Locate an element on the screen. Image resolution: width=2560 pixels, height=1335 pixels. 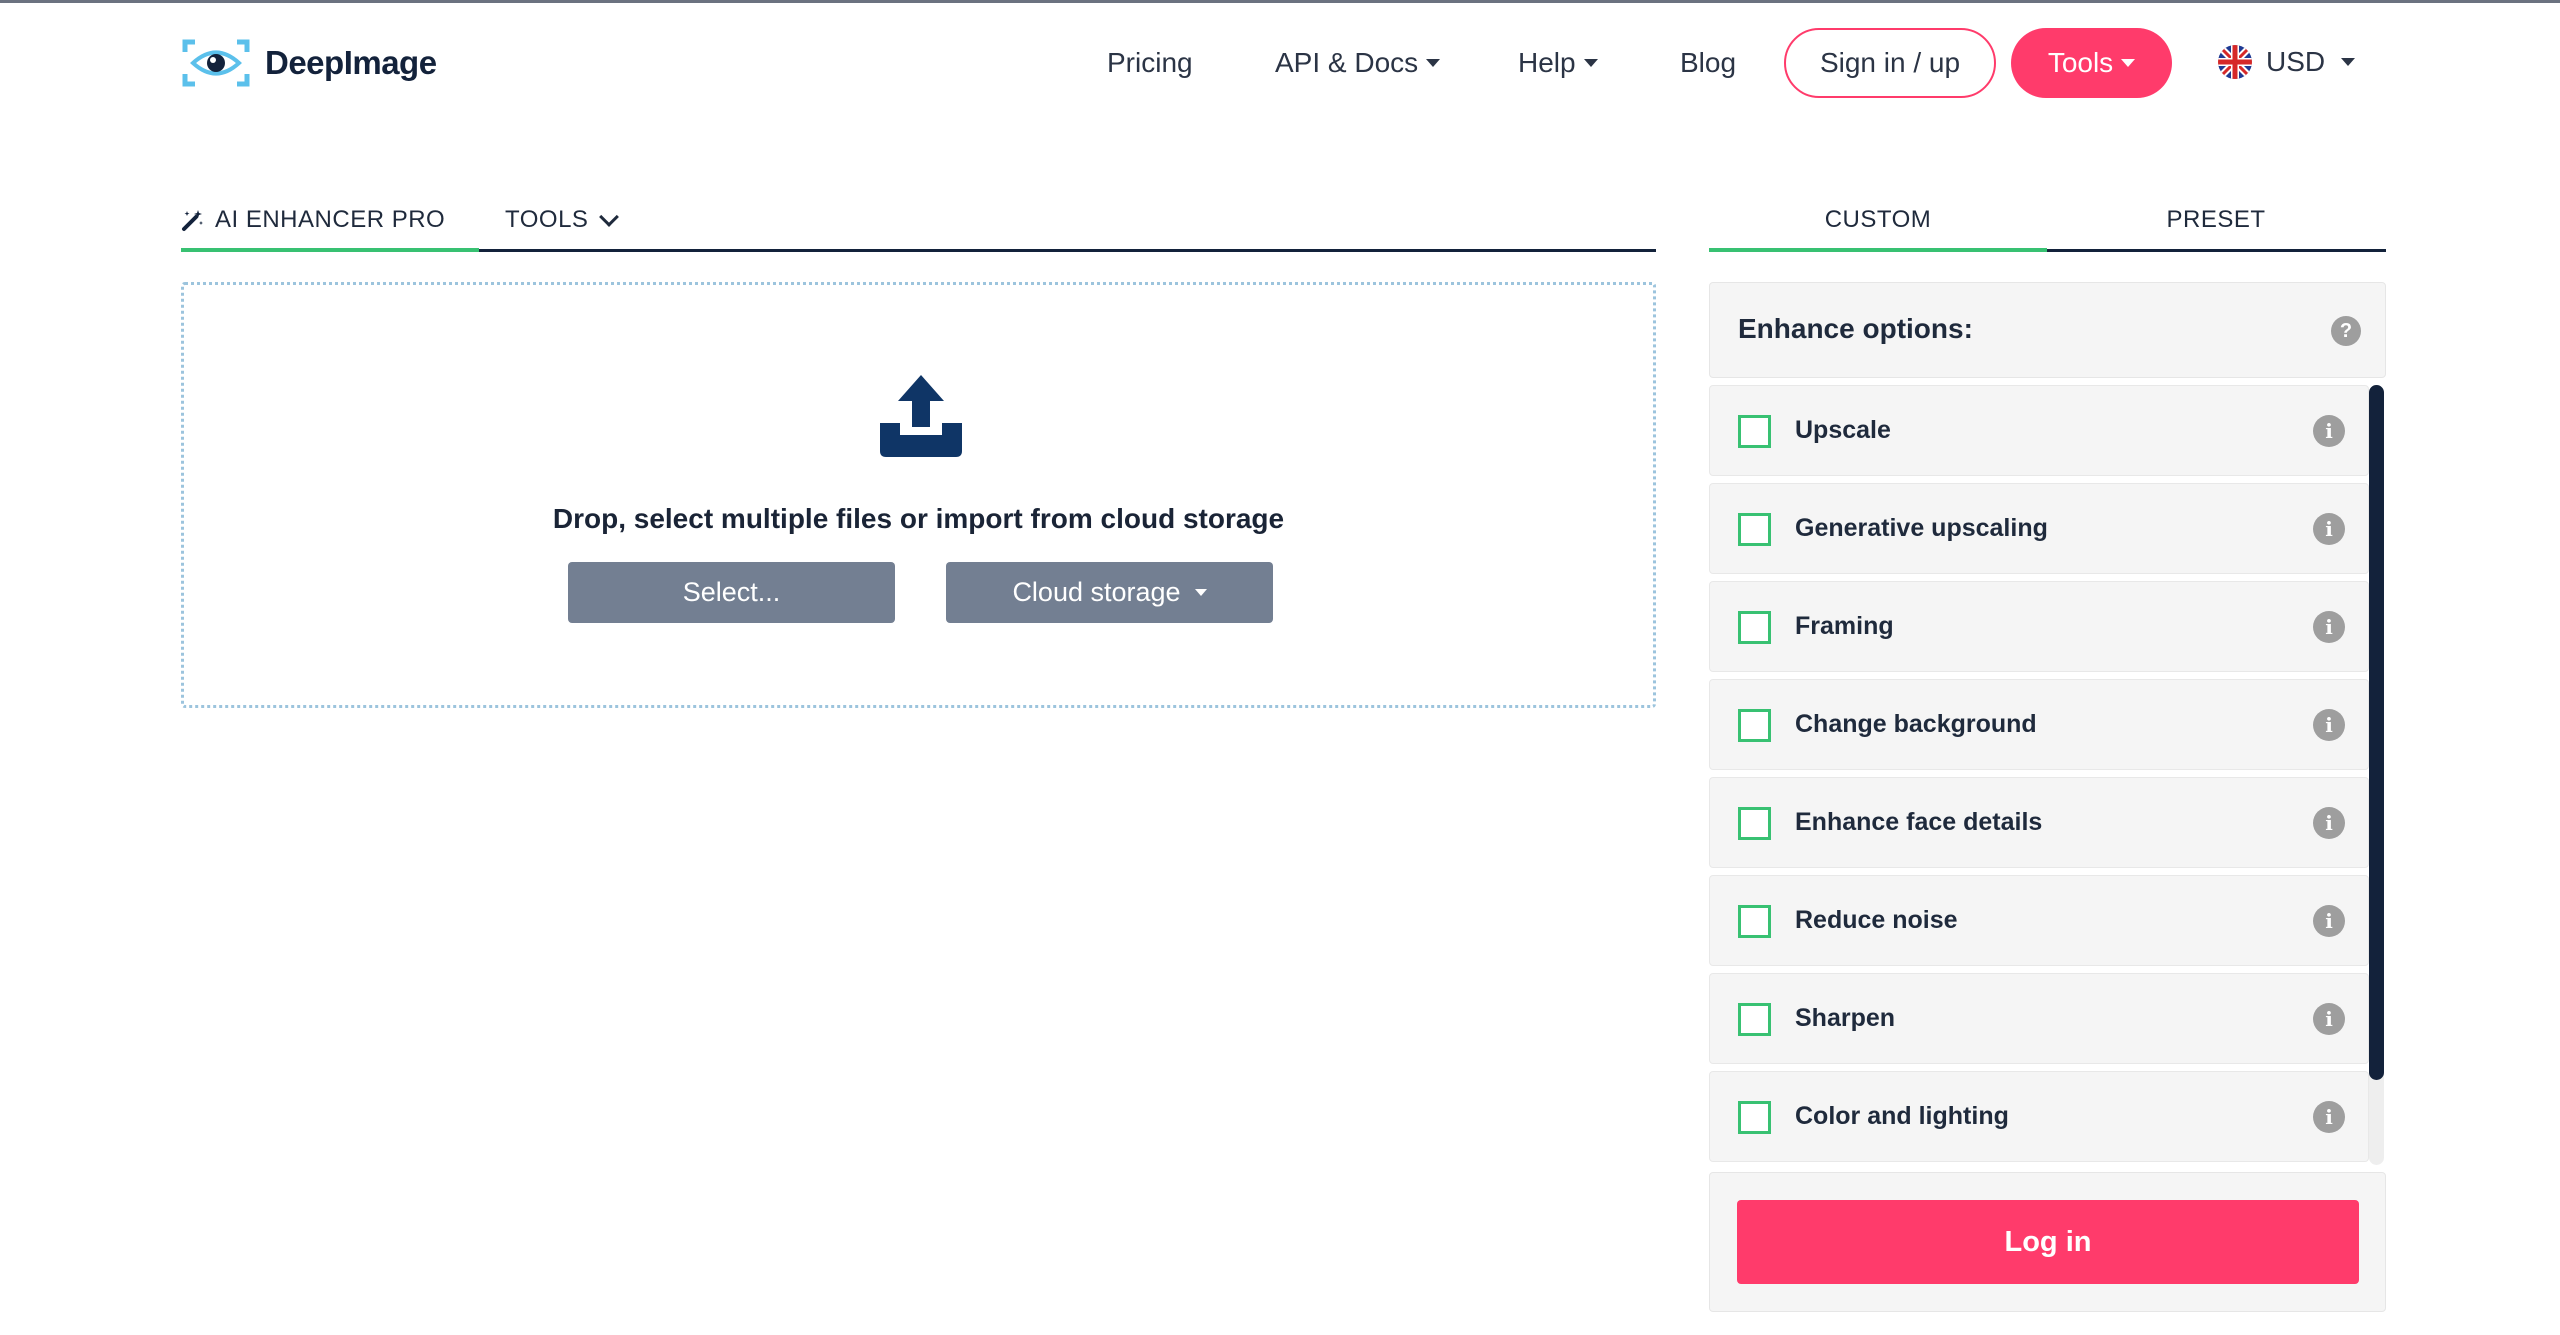
cloud-storage-button: Cloud storage is located at coordinates (1109, 592).